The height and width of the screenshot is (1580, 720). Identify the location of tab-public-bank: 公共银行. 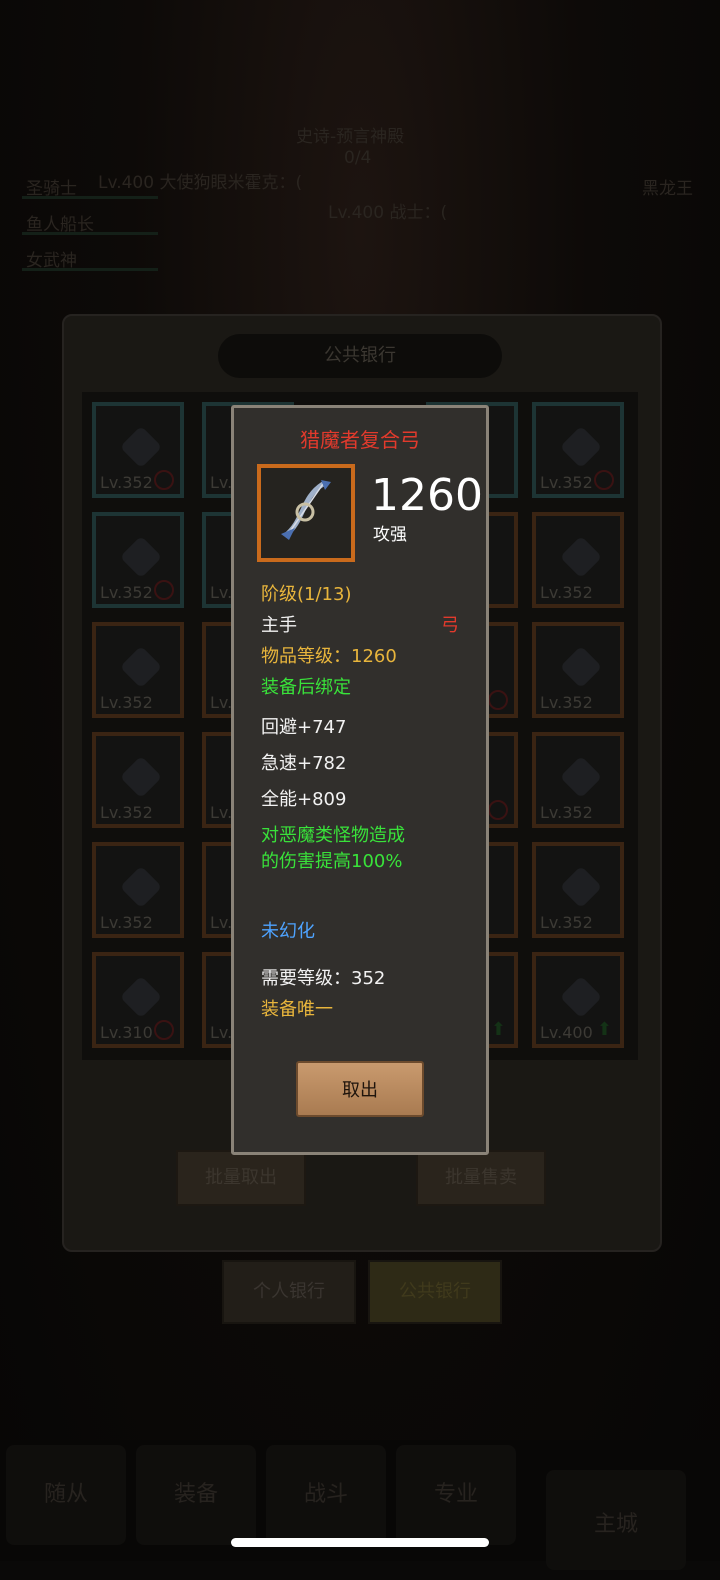
(435, 1292).